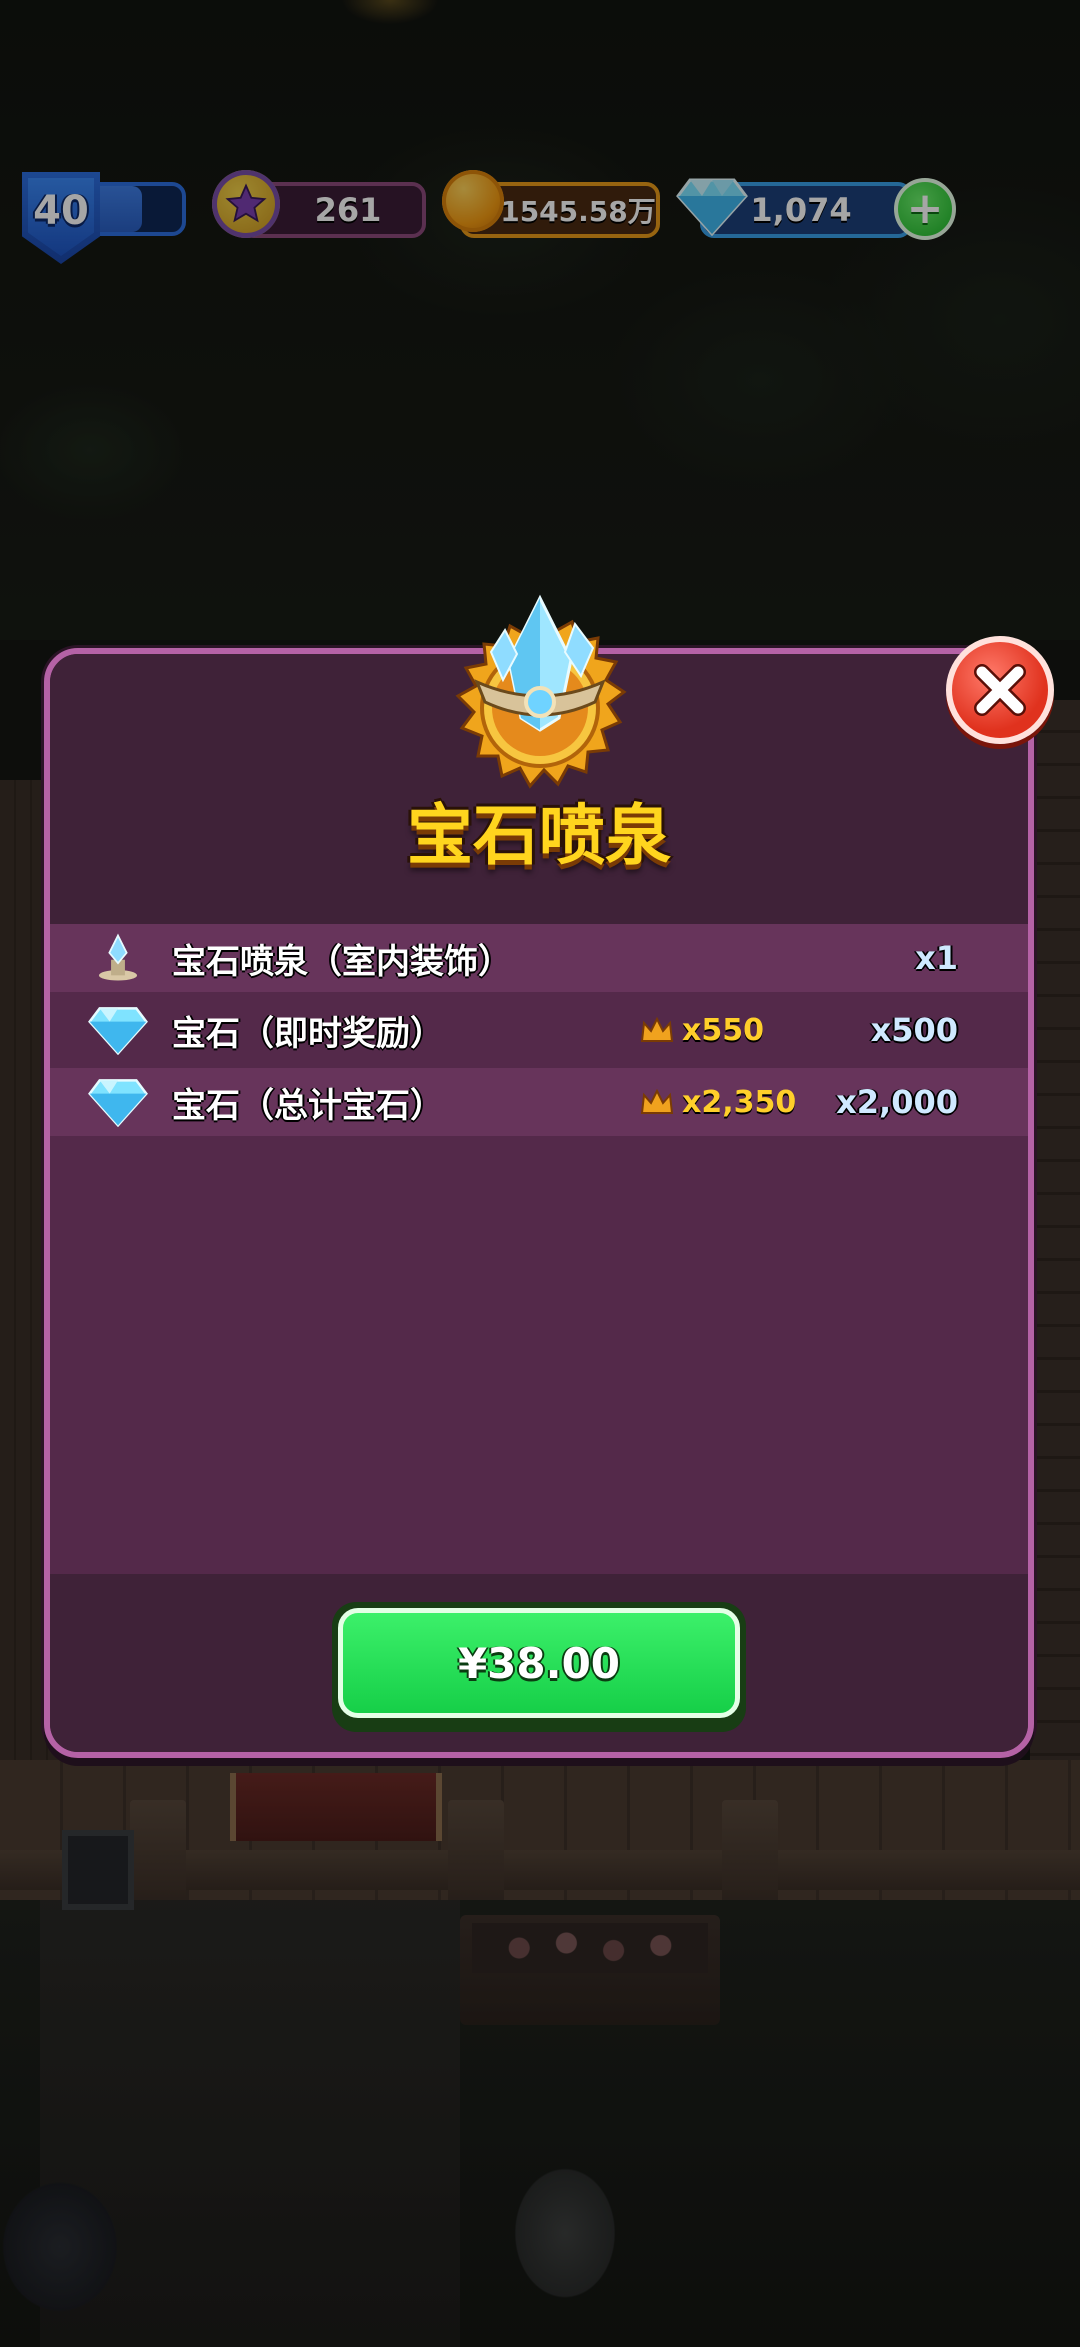 The image size is (1080, 2347). Describe the element at coordinates (739, 1102) in the screenshot. I see `vip-bonus-amount: x2,350` at that location.